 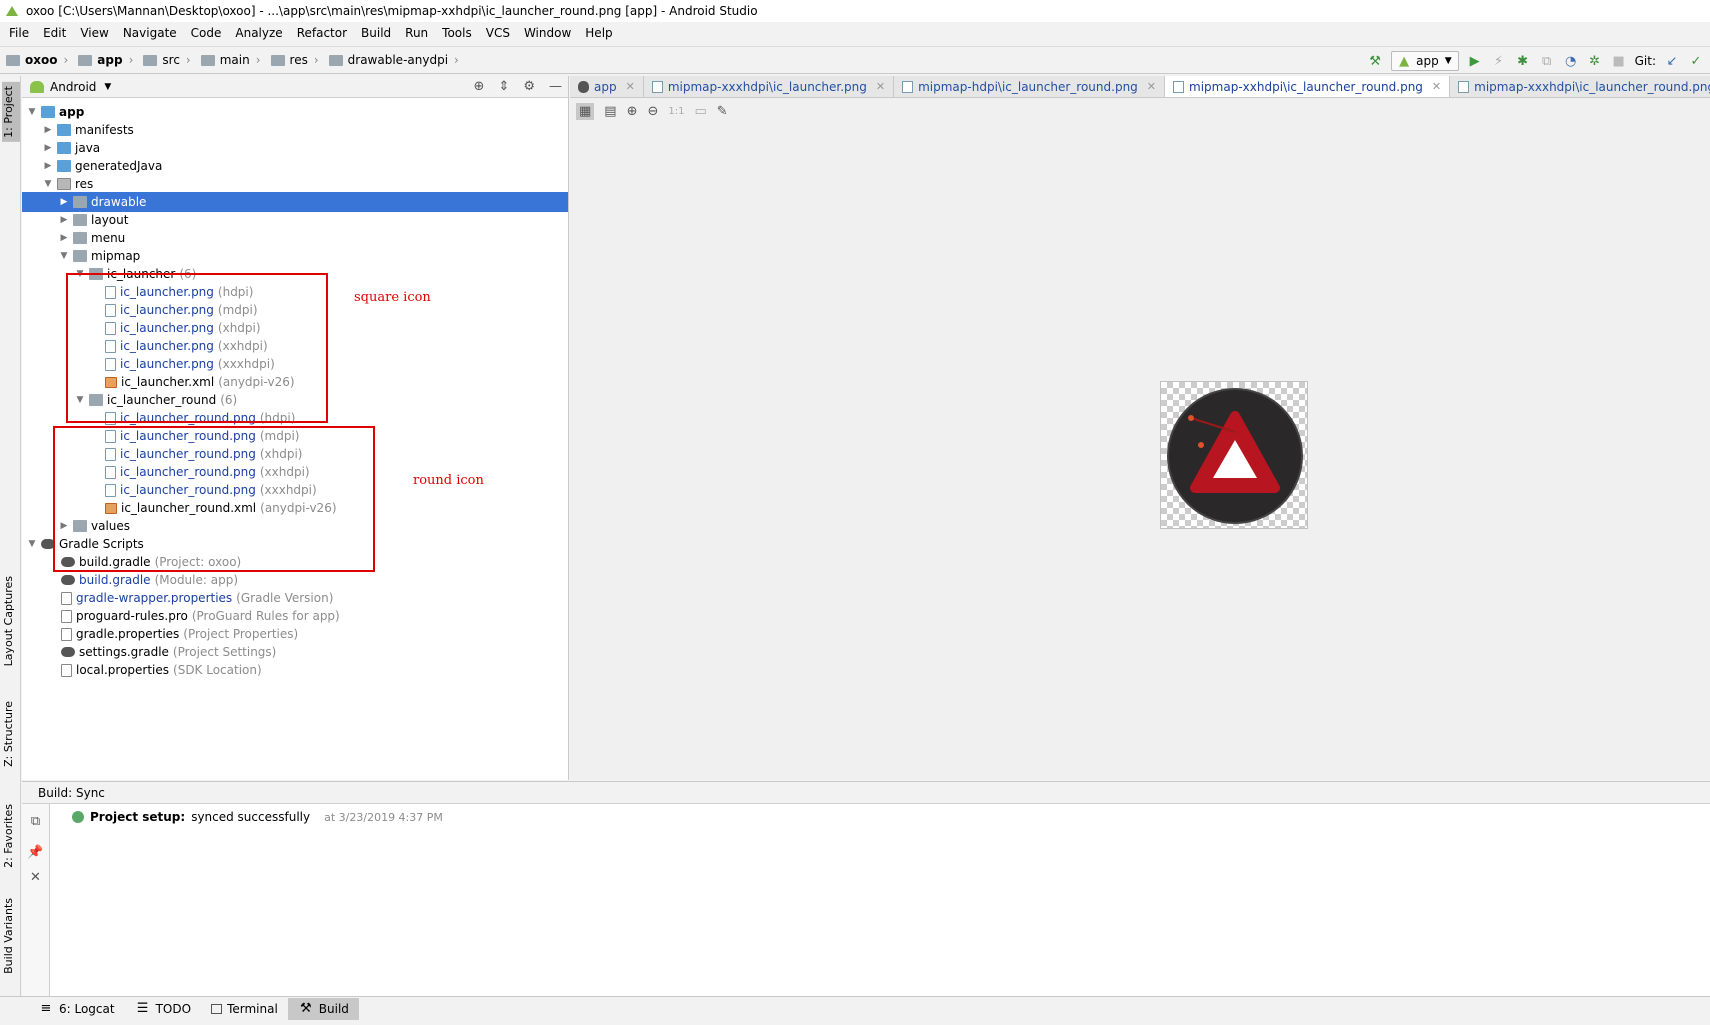 What do you see at coordinates (722, 111) in the screenshot?
I see `color-picker-icon: ✎` at bounding box center [722, 111].